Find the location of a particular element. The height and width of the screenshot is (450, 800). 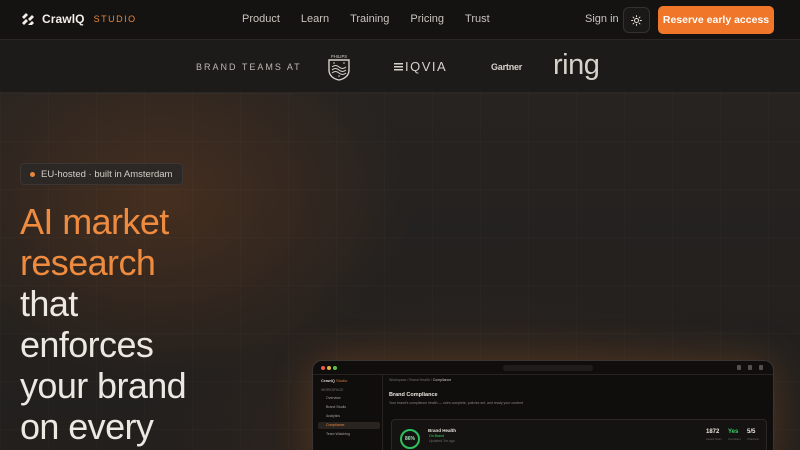

headline-line: your brand is located at coordinates (103, 385).